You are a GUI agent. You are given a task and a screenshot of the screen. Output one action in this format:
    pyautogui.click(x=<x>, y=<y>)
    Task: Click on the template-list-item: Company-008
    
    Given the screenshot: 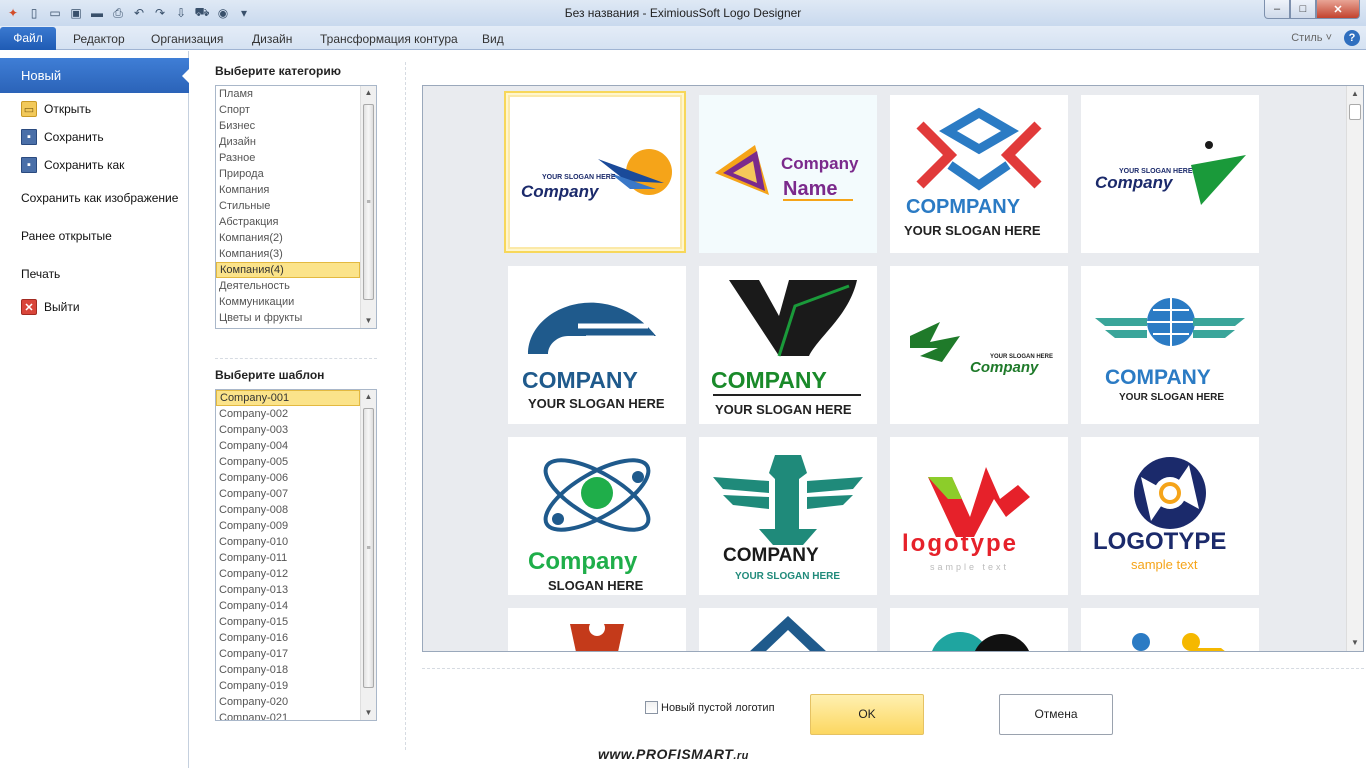 What is the action you would take?
    pyautogui.click(x=287, y=510)
    